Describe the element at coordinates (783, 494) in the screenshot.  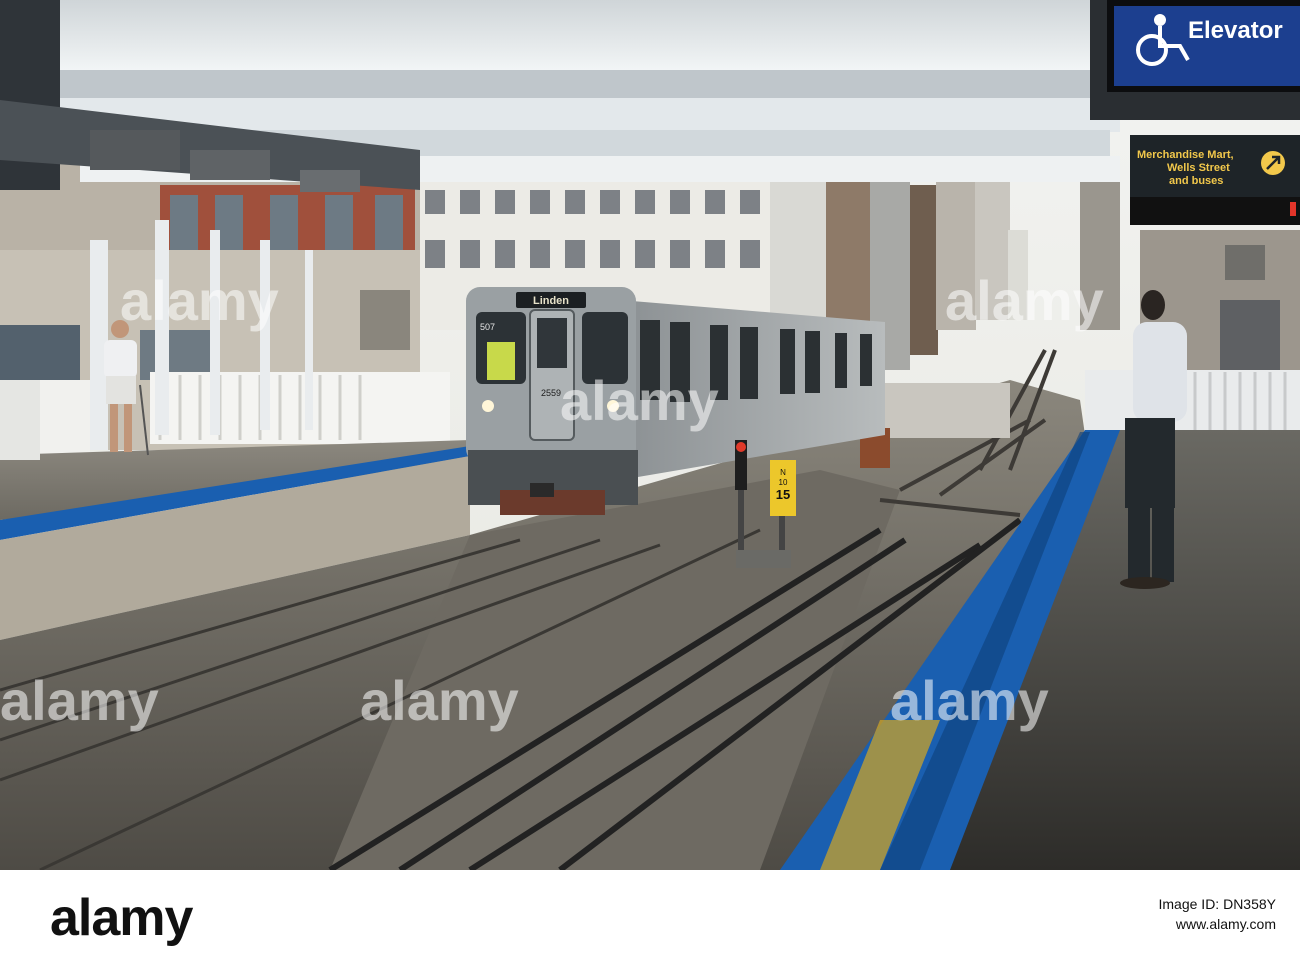
I see `track-marker-number: 15` at that location.